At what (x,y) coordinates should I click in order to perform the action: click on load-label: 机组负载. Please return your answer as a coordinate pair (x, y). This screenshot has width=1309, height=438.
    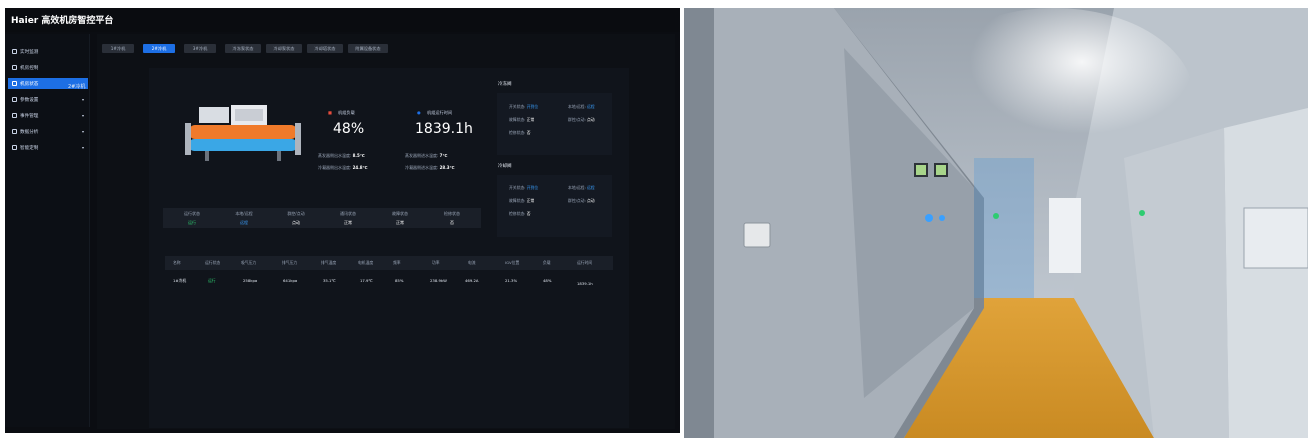
    Looking at the image, I should click on (346, 112).